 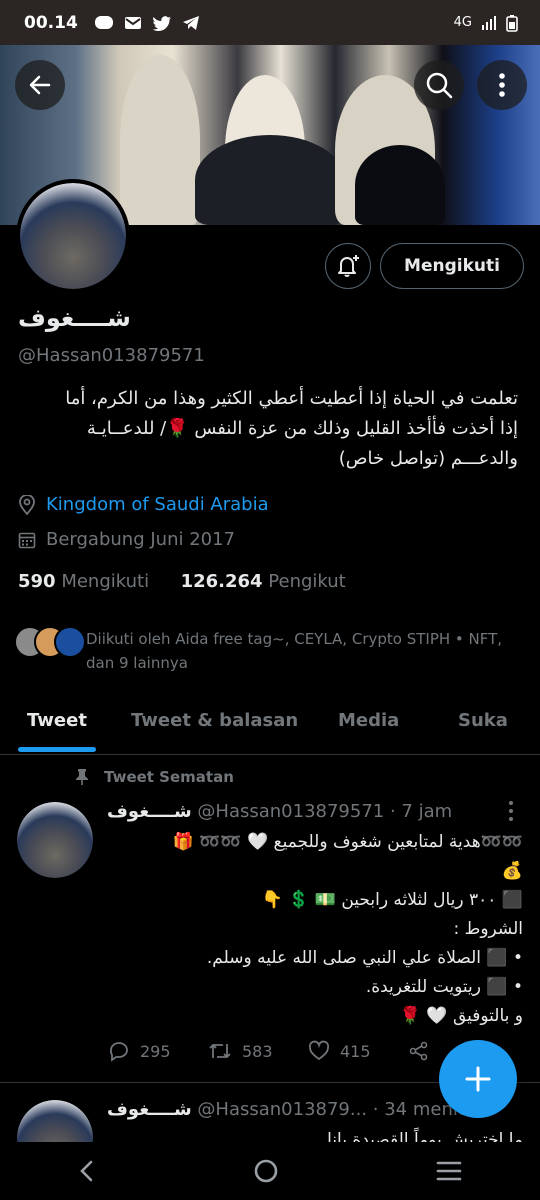 I want to click on compose-tweet-button, so click(x=478, y=1079).